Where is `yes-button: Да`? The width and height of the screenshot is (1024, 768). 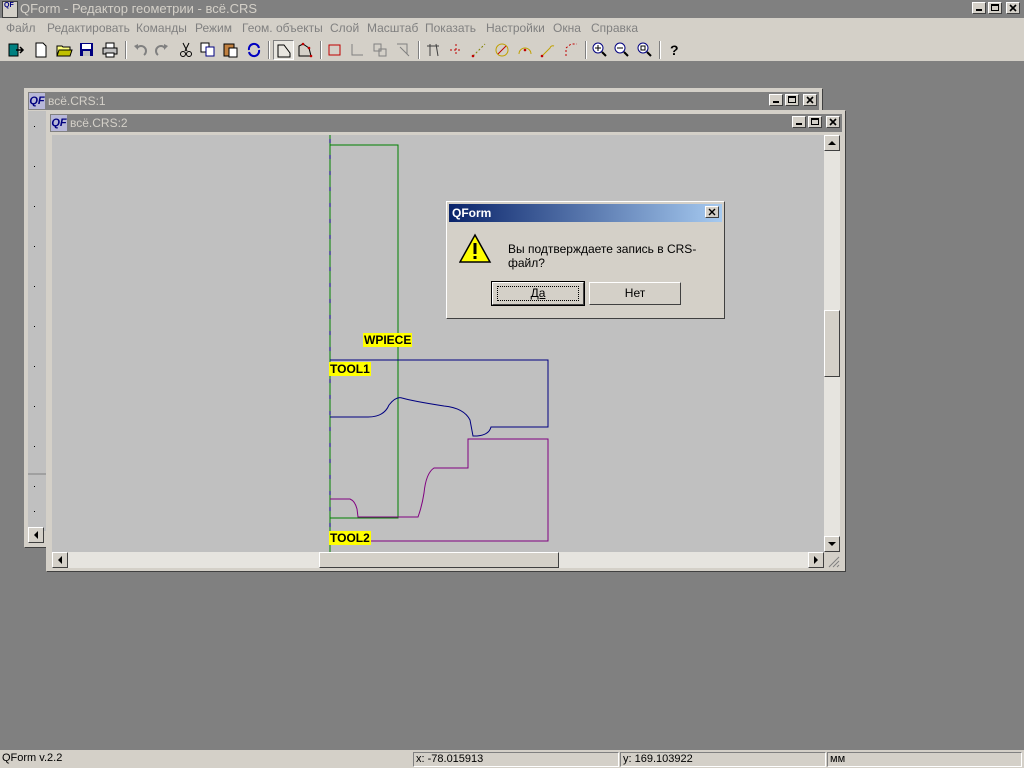 yes-button: Да is located at coordinates (538, 293).